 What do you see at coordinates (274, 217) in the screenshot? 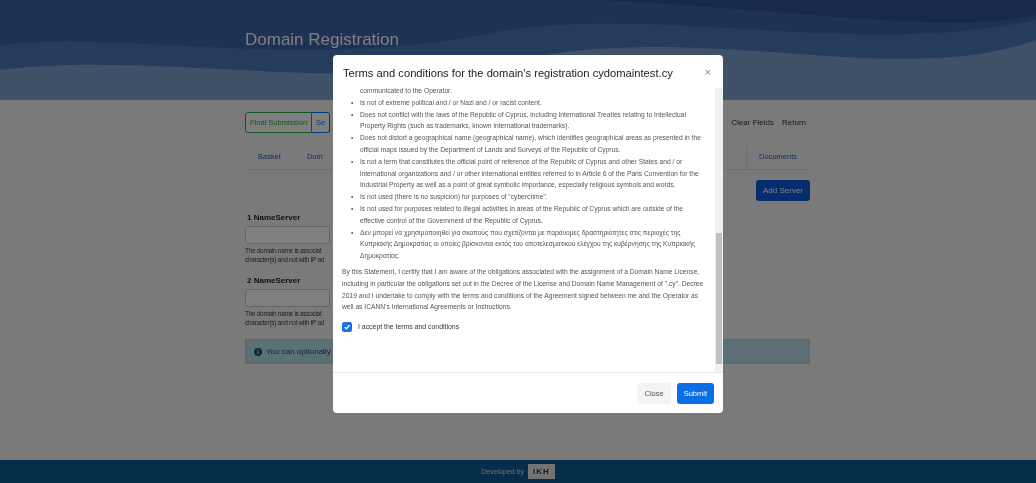
I see `field-label: 1 NameServer` at bounding box center [274, 217].